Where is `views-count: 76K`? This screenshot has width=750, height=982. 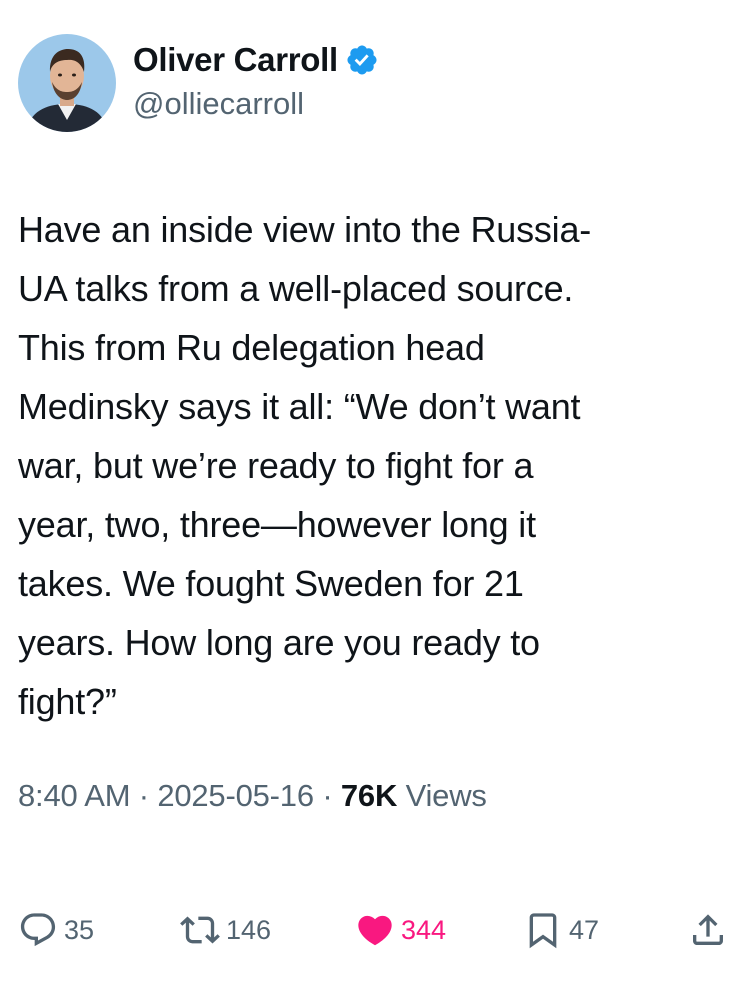 views-count: 76K is located at coordinates (369, 795).